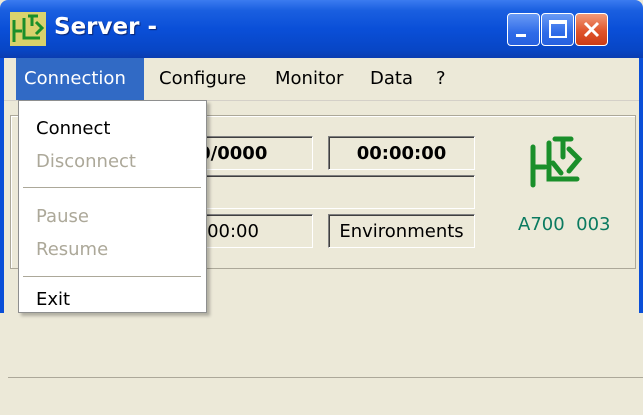 The width and height of the screenshot is (643, 415). Describe the element at coordinates (105, 27) in the screenshot. I see `window-title: Server -` at that location.